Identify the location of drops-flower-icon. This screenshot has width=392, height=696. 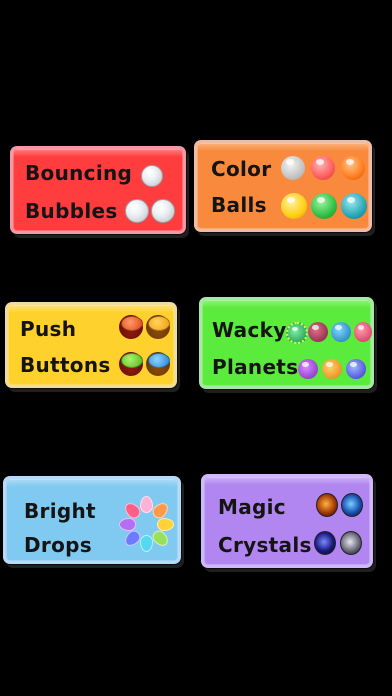
(146, 523).